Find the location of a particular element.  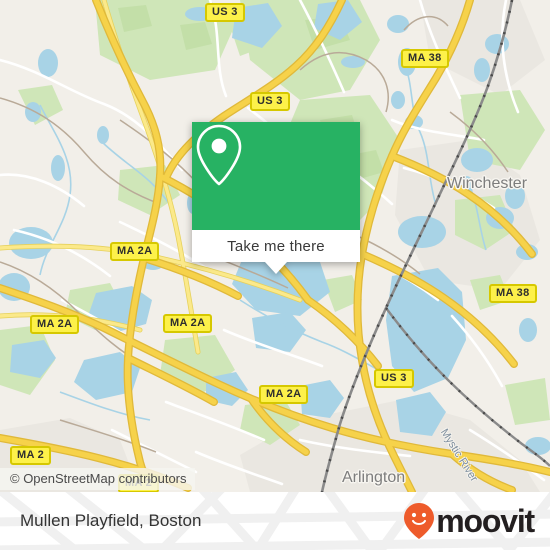

map-pin-icon is located at coordinates (219, 155).